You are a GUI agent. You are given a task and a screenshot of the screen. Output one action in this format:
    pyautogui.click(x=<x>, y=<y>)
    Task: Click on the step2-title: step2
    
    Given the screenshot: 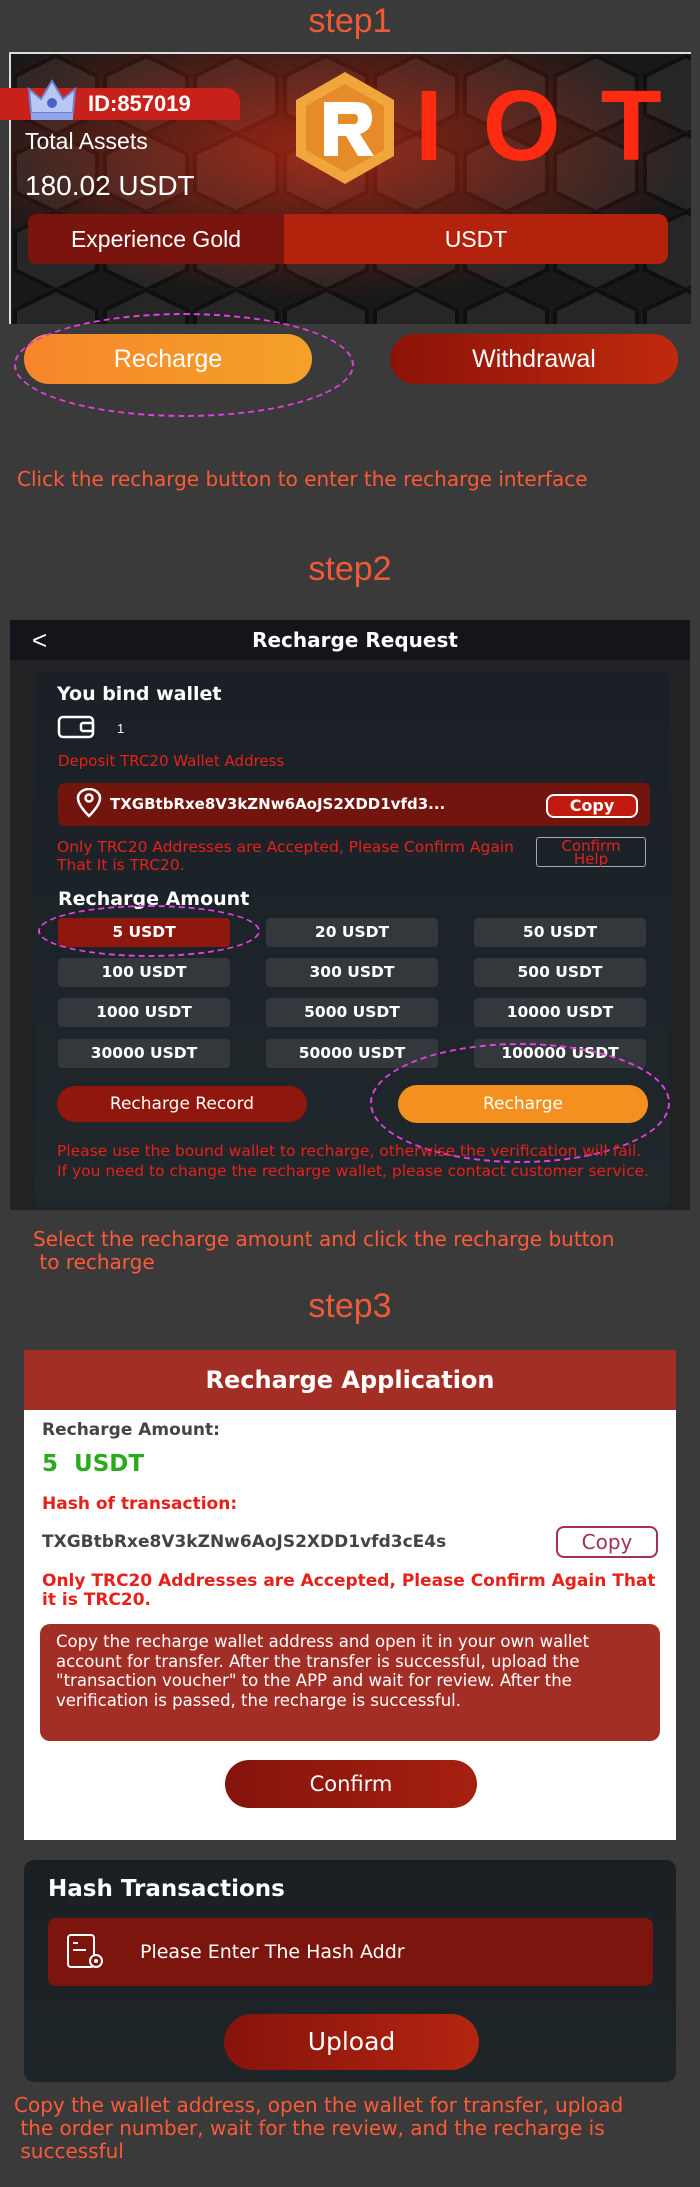 What is the action you would take?
    pyautogui.click(x=350, y=569)
    